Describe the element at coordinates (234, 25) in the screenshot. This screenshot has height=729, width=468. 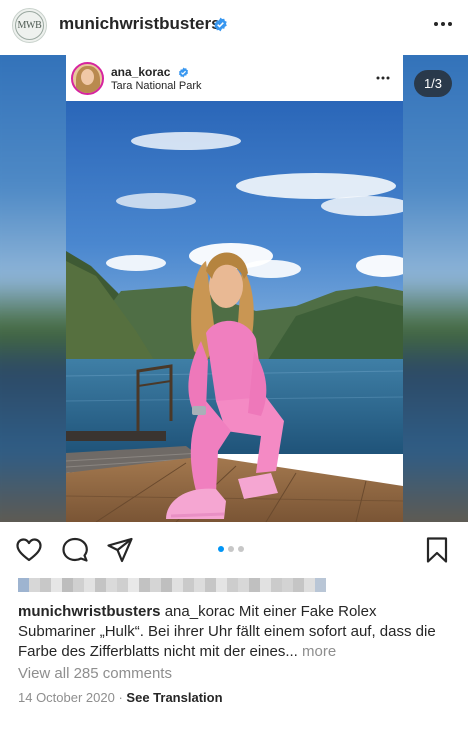
I see `post-header: MWB munichwristbusters` at that location.